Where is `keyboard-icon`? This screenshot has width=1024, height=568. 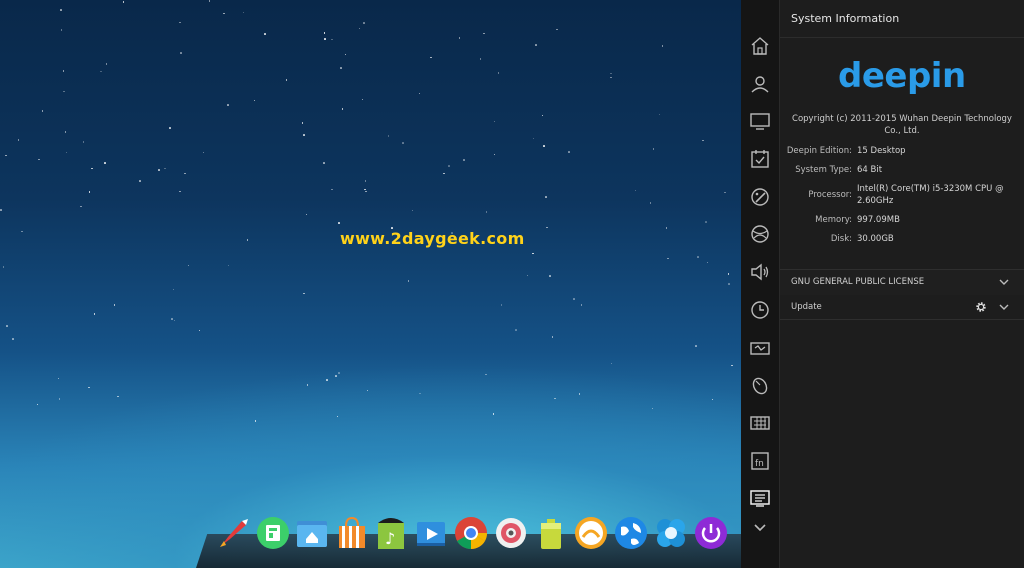 keyboard-icon is located at coordinates (760, 423).